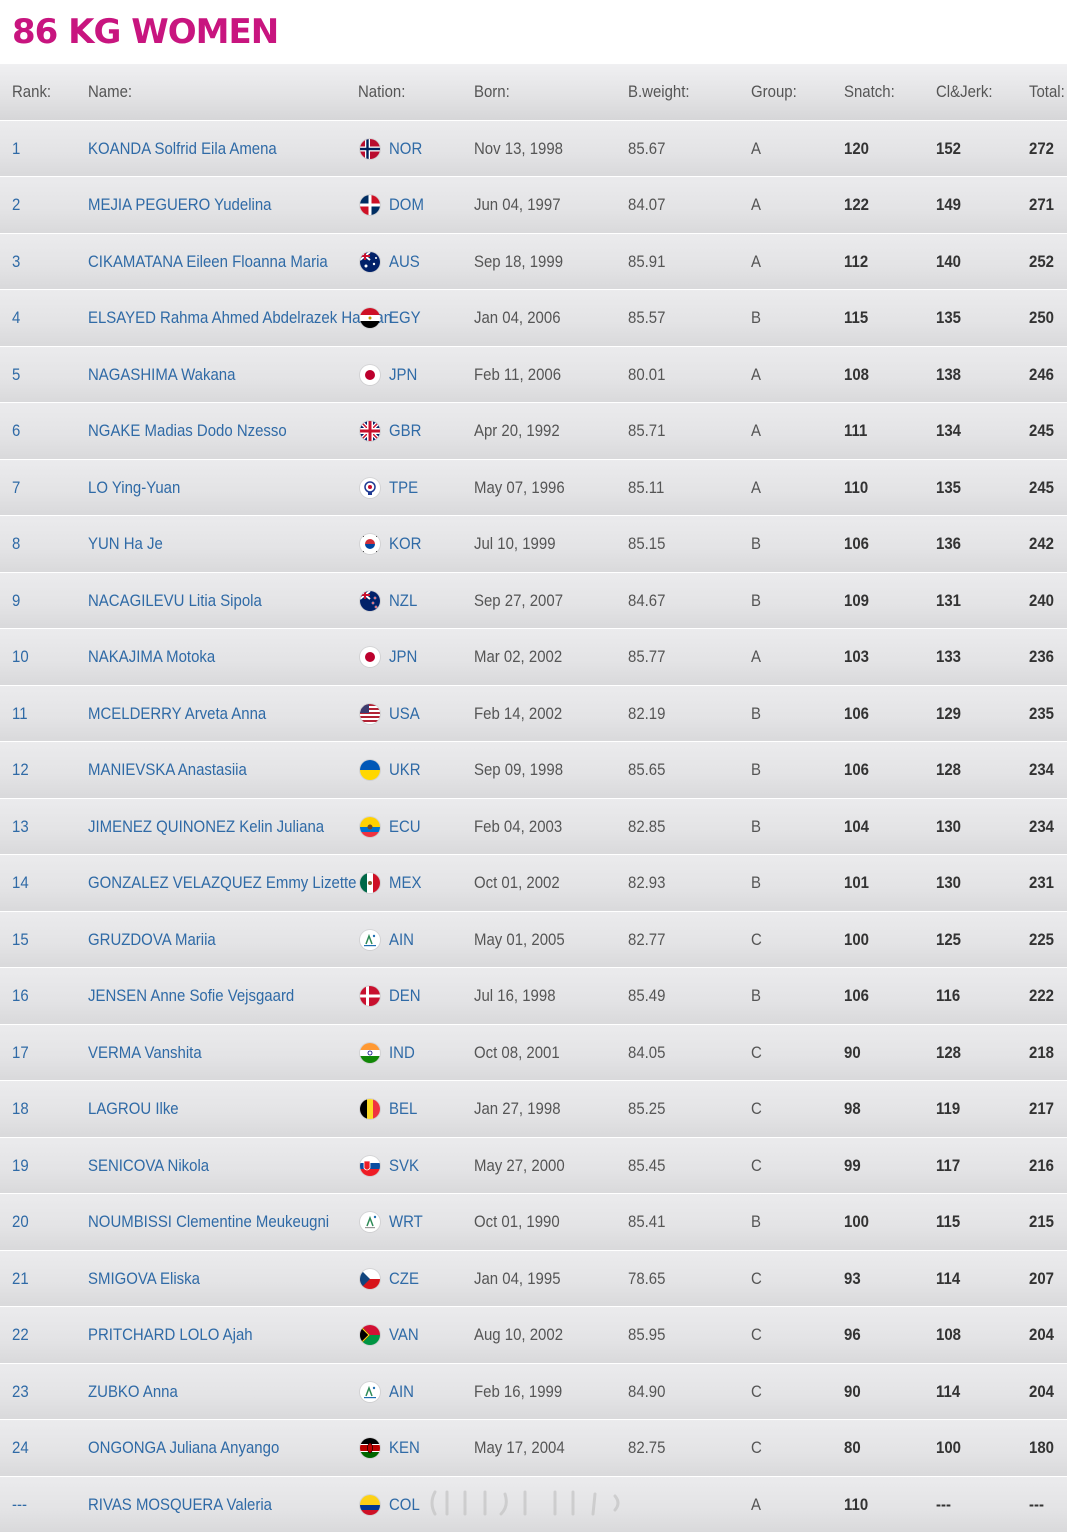  Describe the element at coordinates (222, 883) in the screenshot. I see `athlete-name-link: GONZALEZ VELAZQUEZ Emmy Lizette` at that location.